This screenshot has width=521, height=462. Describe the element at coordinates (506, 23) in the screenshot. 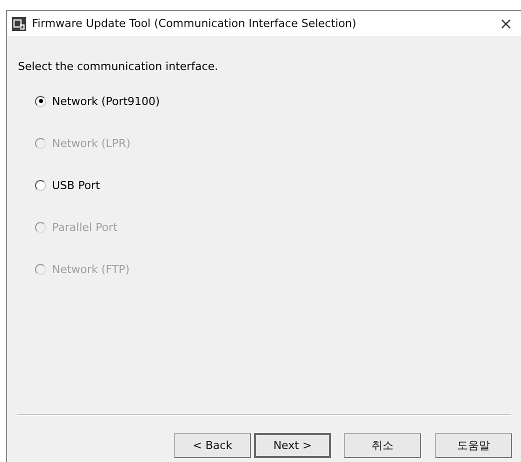

I see `close-button: ×` at that location.